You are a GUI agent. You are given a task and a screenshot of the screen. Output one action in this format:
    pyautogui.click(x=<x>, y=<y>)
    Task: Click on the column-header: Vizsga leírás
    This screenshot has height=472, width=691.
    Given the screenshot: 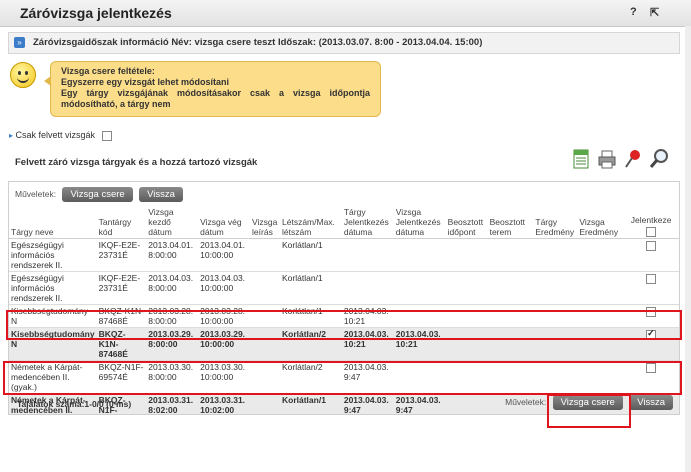 What is the action you would take?
    pyautogui.click(x=265, y=222)
    